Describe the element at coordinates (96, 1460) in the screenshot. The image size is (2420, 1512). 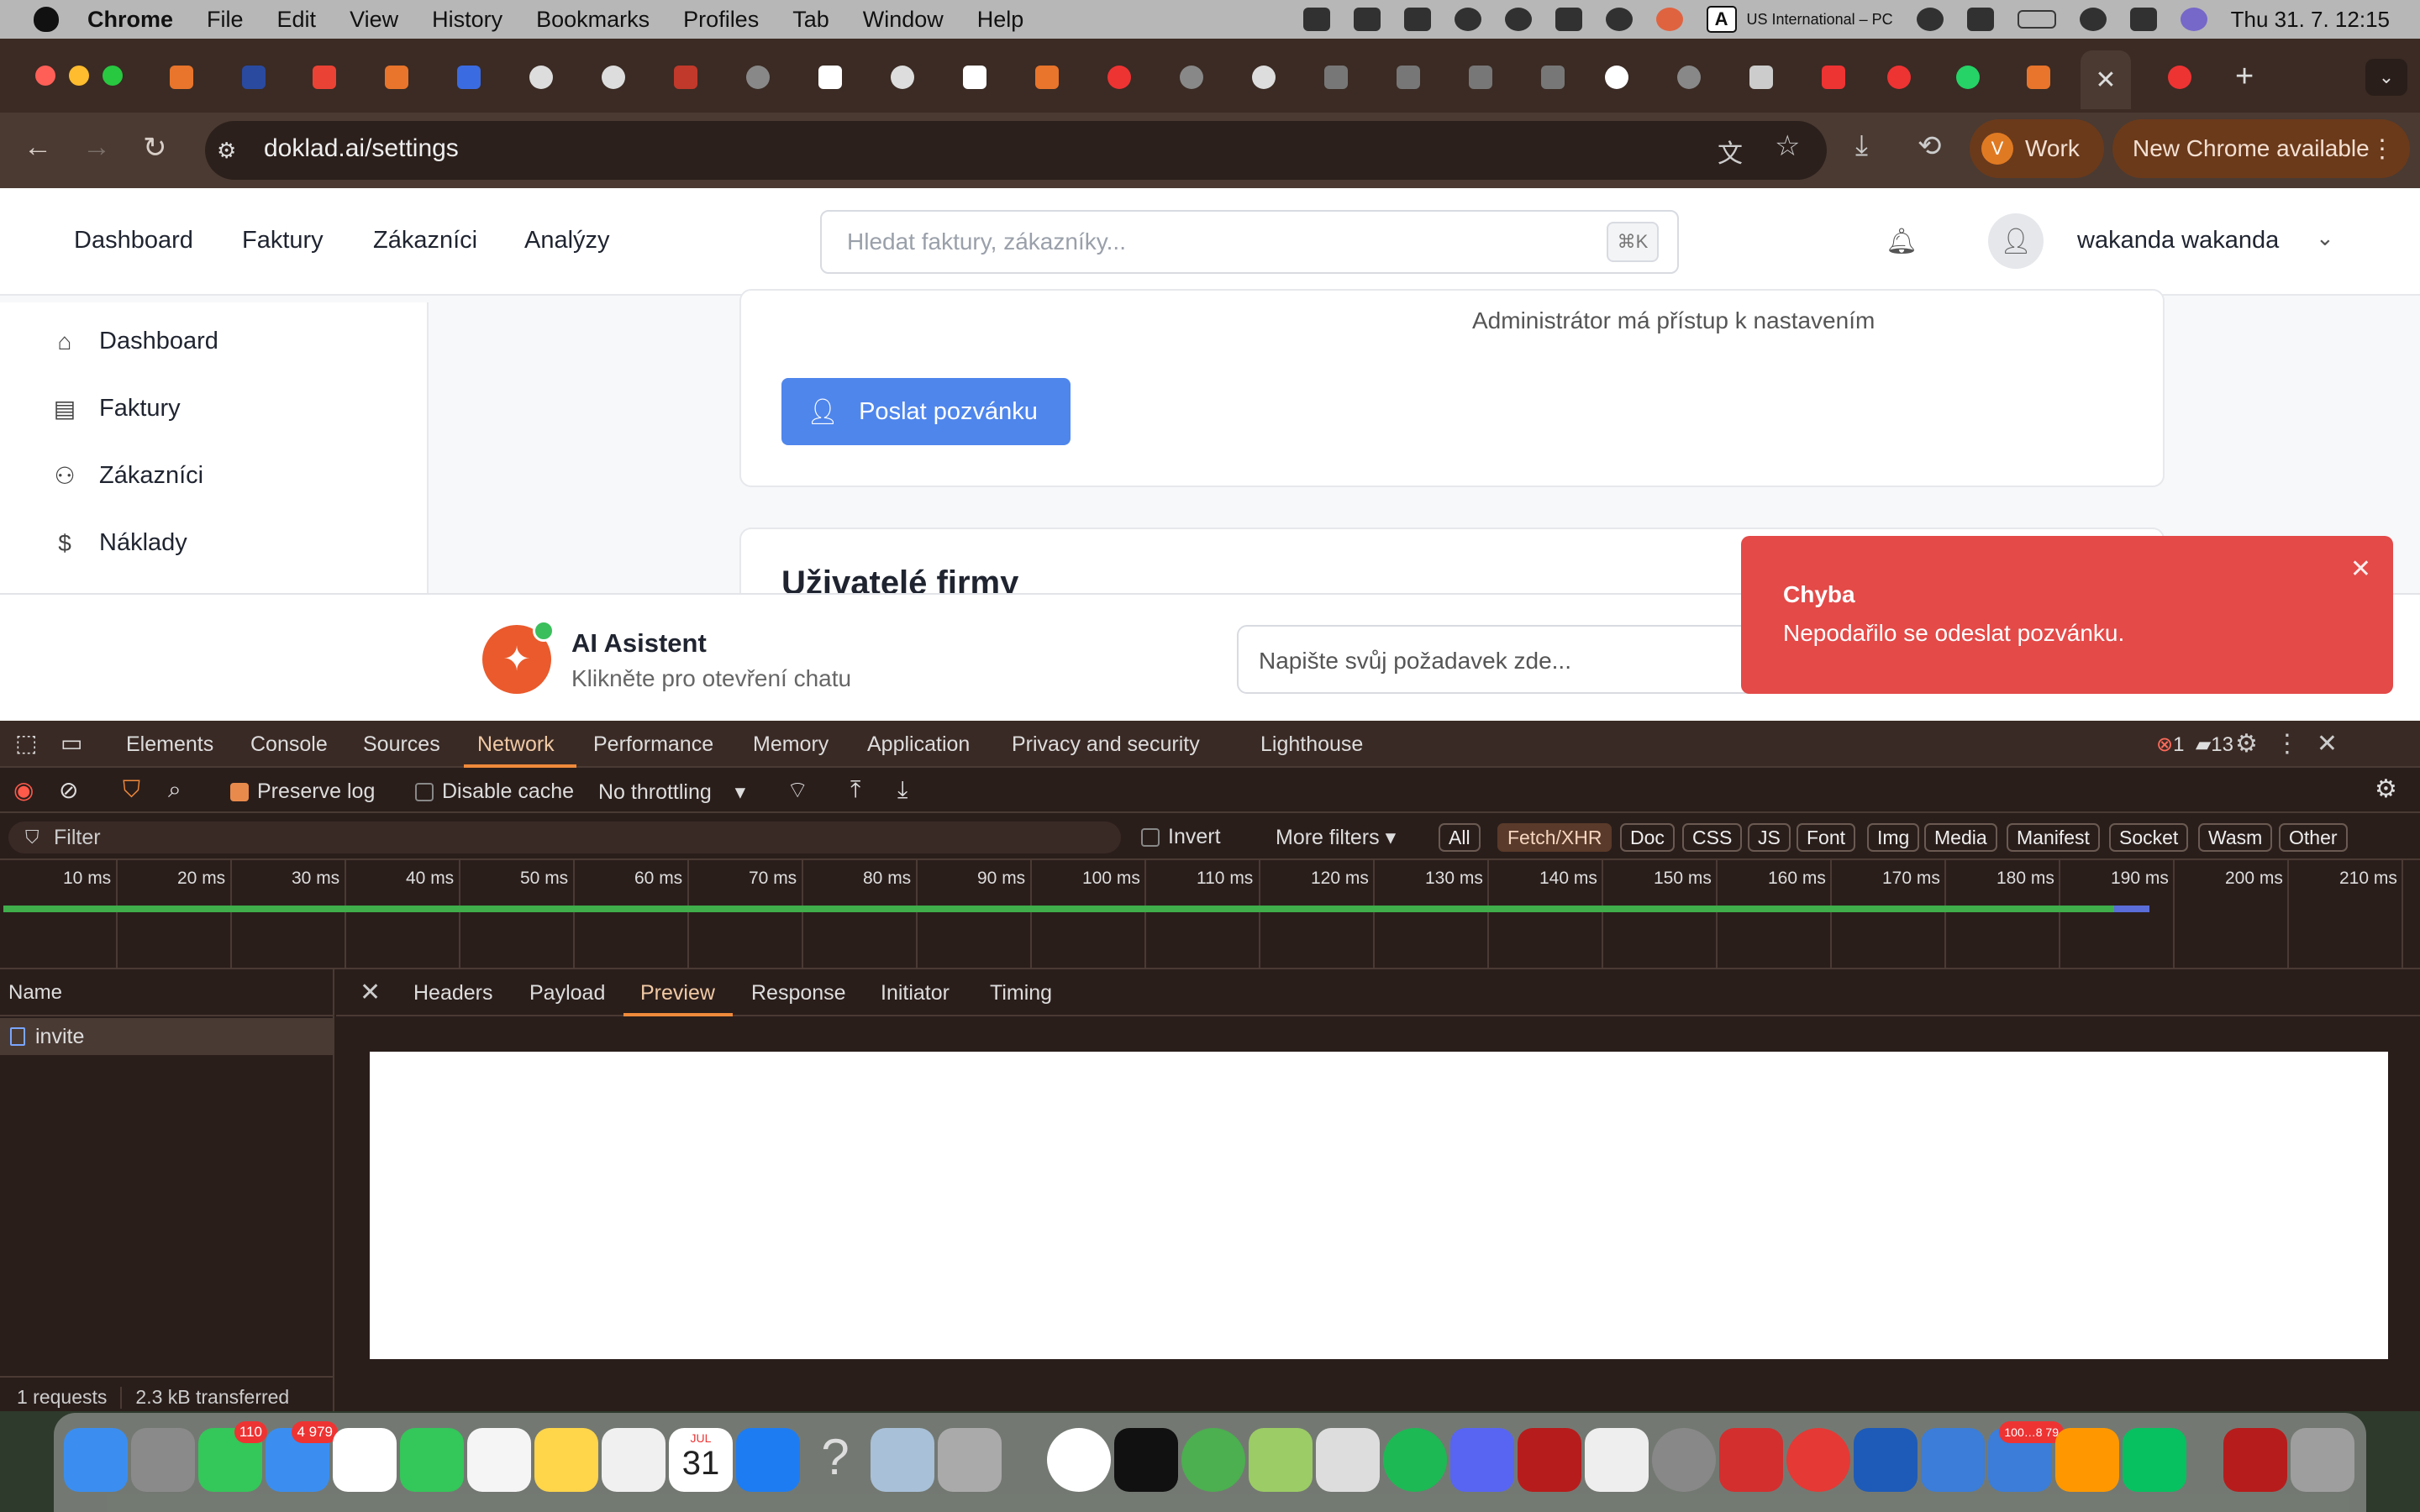
I see `finder-icon` at that location.